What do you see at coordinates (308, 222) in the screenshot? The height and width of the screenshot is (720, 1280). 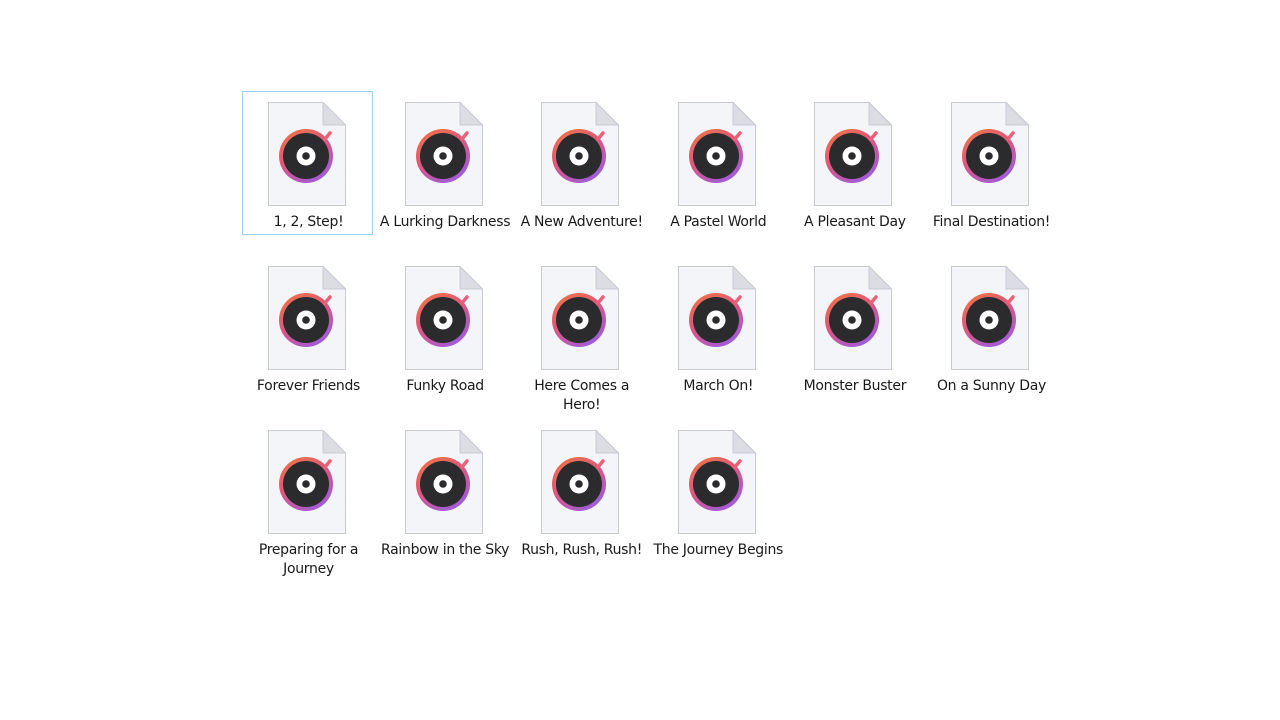 I see `file-name-label: 1, 2, Step!` at bounding box center [308, 222].